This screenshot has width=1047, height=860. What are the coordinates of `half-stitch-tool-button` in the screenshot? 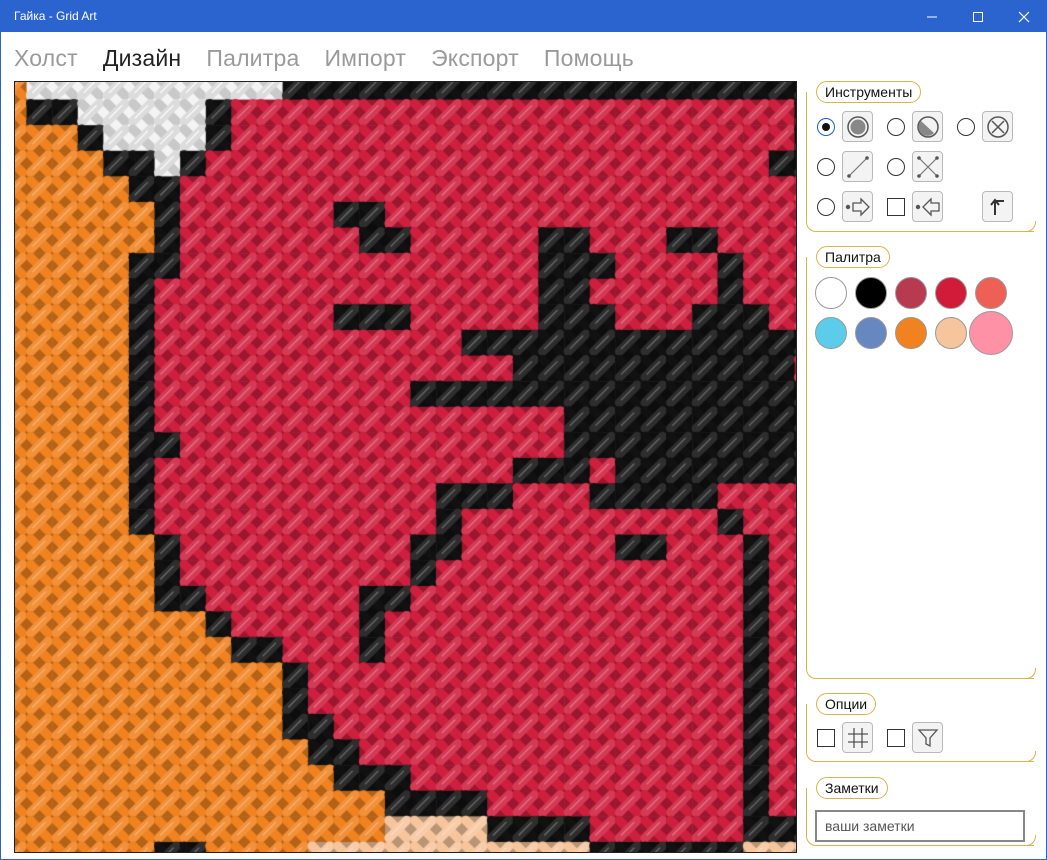 It's located at (927, 126).